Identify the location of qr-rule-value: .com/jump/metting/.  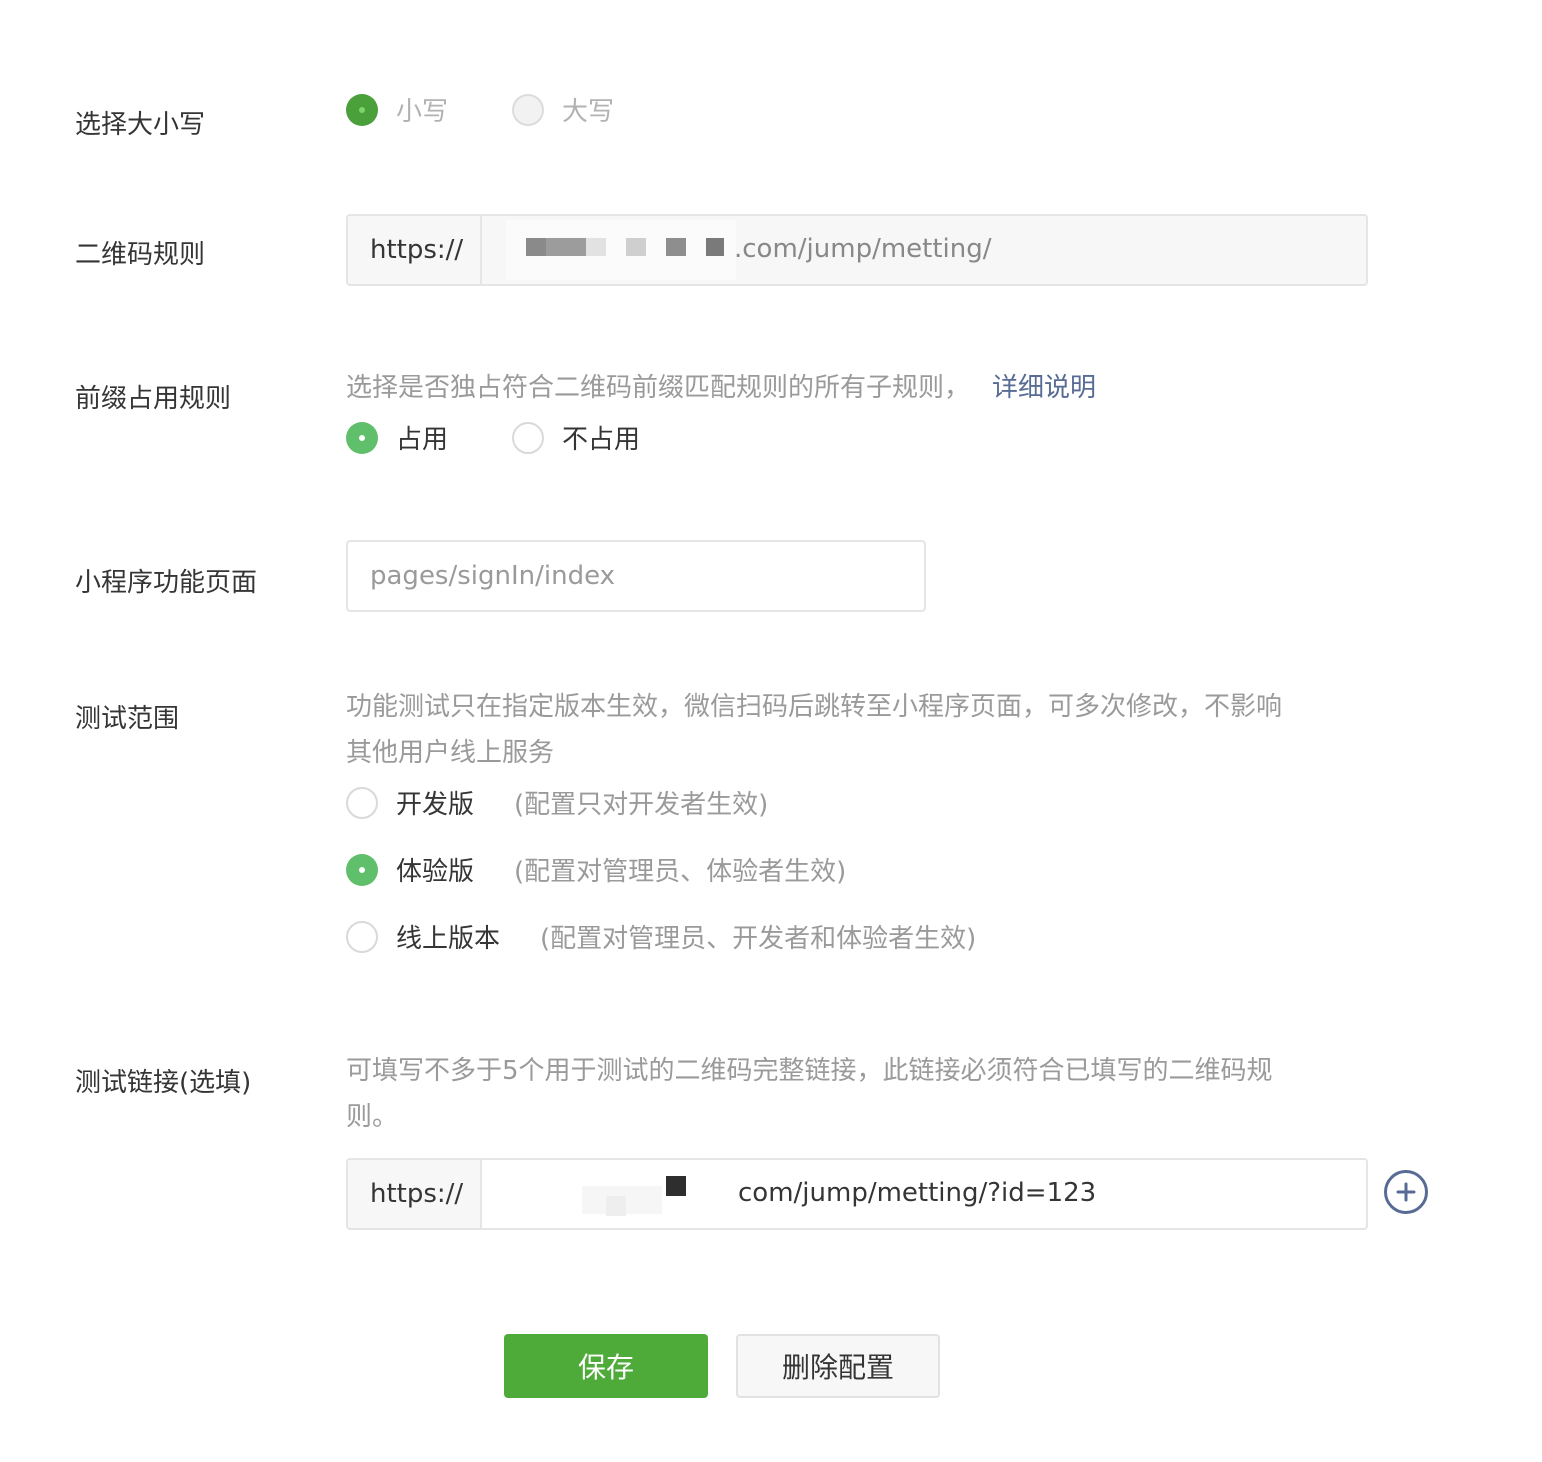
(924, 250).